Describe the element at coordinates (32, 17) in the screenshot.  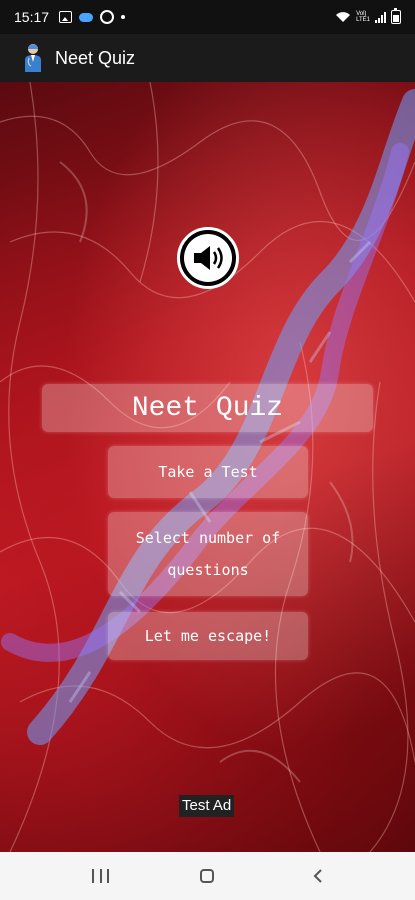
I see `status-time: 15:17` at that location.